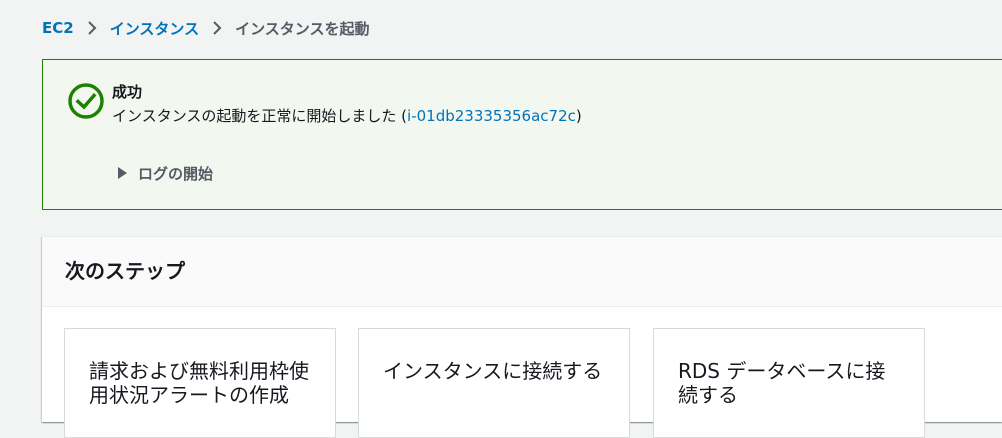 The height and width of the screenshot is (438, 1002). Describe the element at coordinates (782, 383) in the screenshot. I see `step-card-title: RDS データベースに接続する` at that location.